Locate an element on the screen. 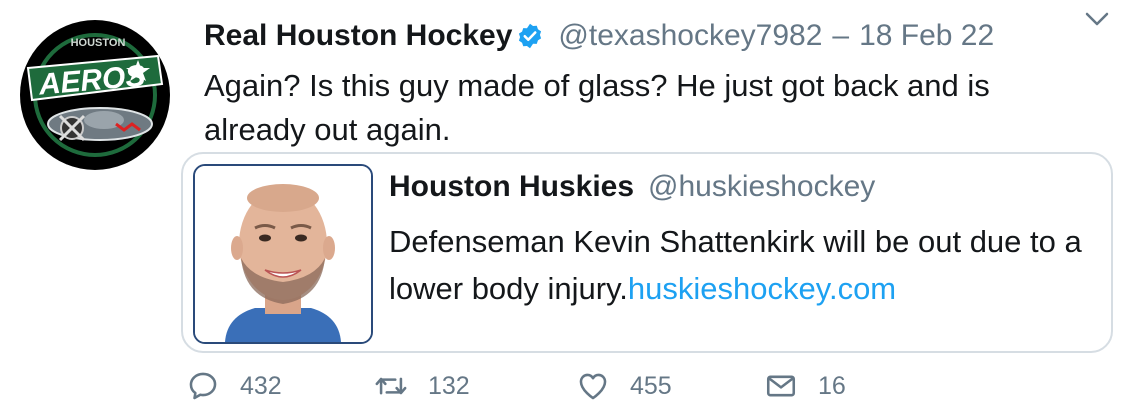 The image size is (1126, 410). verified-badge-icon is located at coordinates (530, 36).